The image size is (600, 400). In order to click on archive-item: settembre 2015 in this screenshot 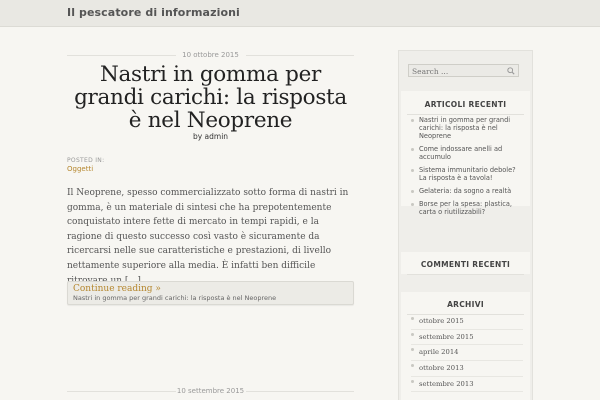, I will do `click(467, 338)`.